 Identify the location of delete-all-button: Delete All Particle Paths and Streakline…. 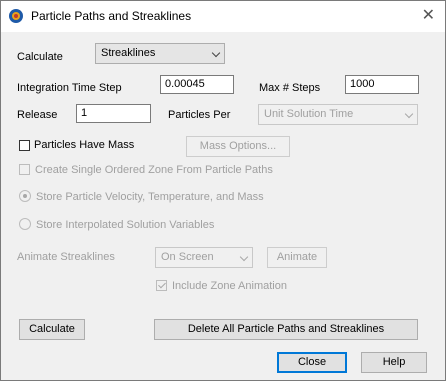
(286, 329).